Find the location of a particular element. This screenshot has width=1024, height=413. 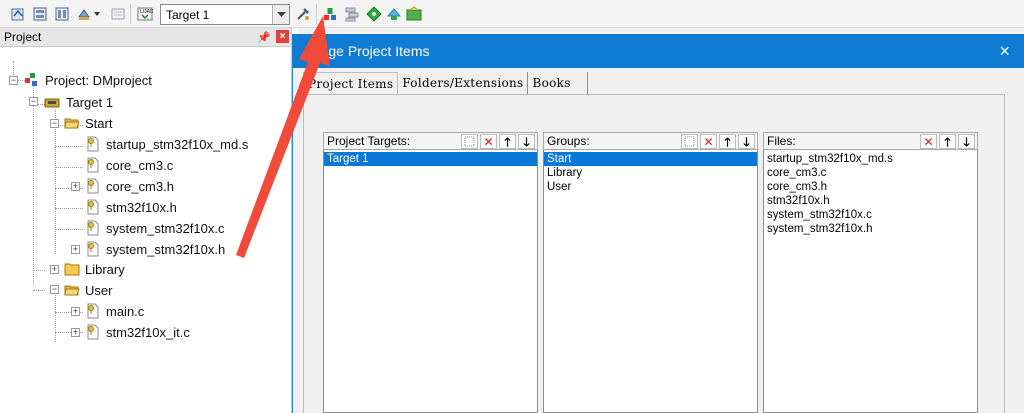

tree-target: Target 1 is located at coordinates (78, 102).